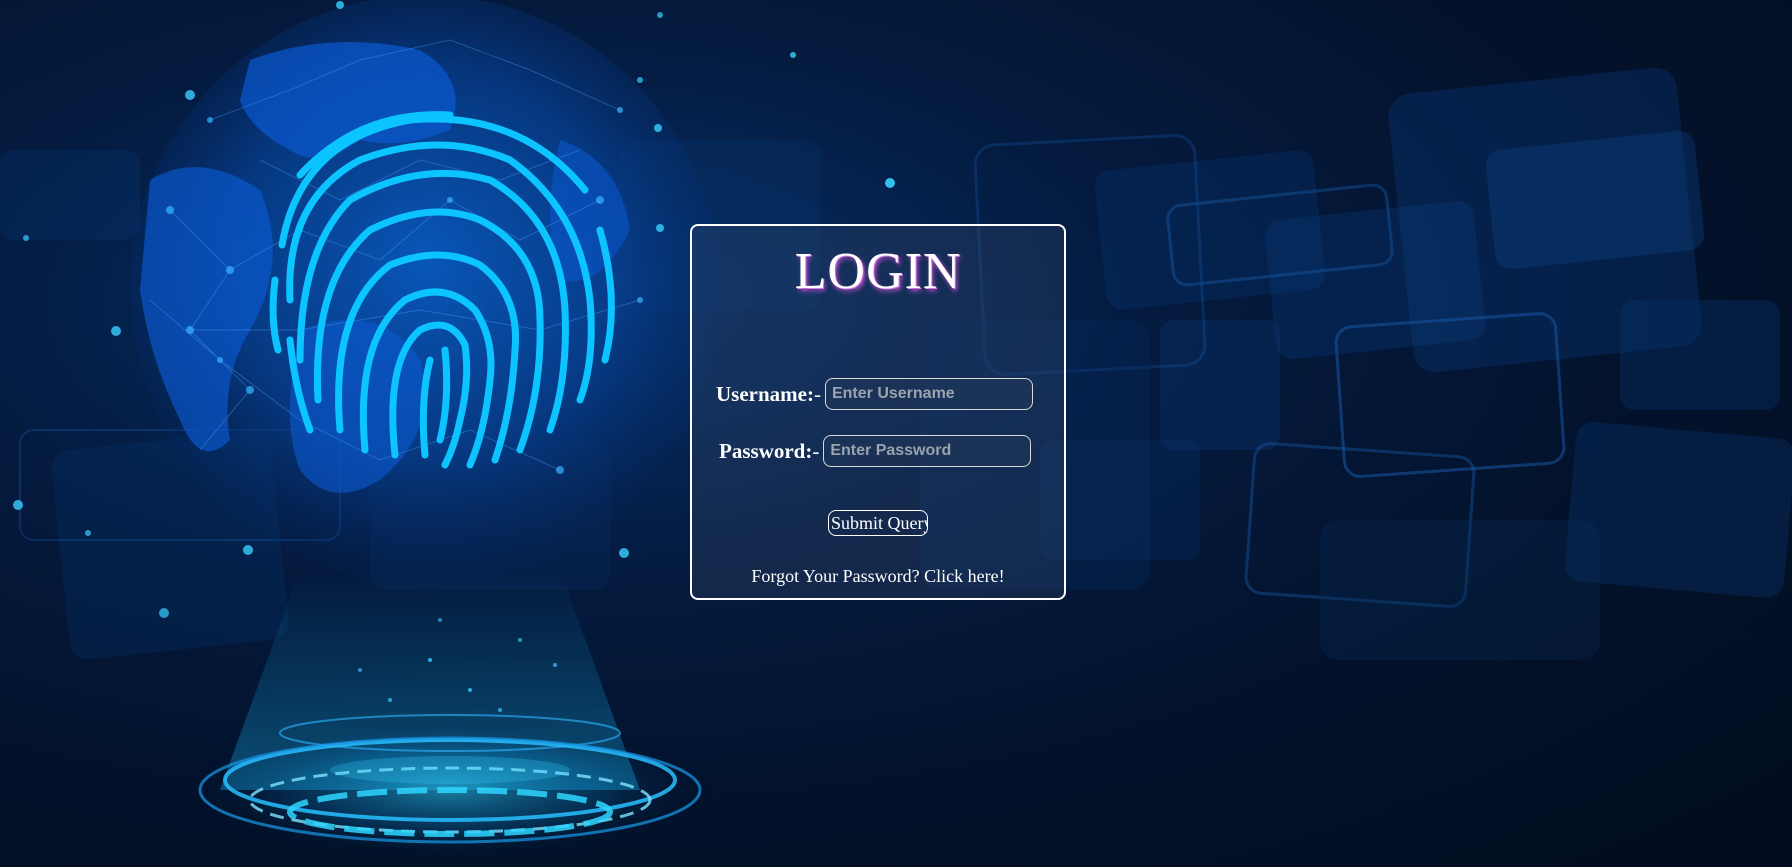  I want to click on password-row: Password: -, so click(875, 451).